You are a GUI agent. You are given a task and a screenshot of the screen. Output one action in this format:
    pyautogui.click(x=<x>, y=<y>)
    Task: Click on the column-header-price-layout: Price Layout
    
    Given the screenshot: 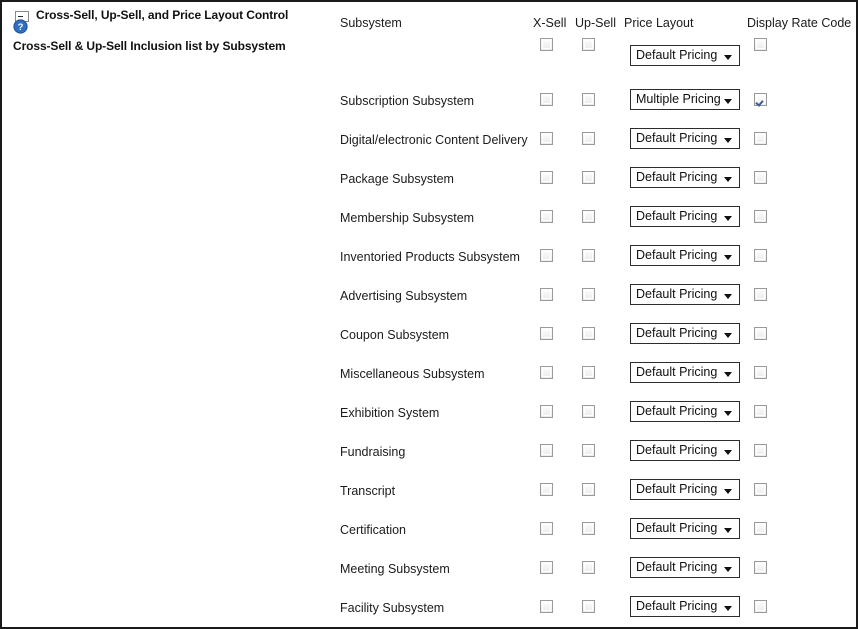 What is the action you would take?
    pyautogui.click(x=659, y=23)
    